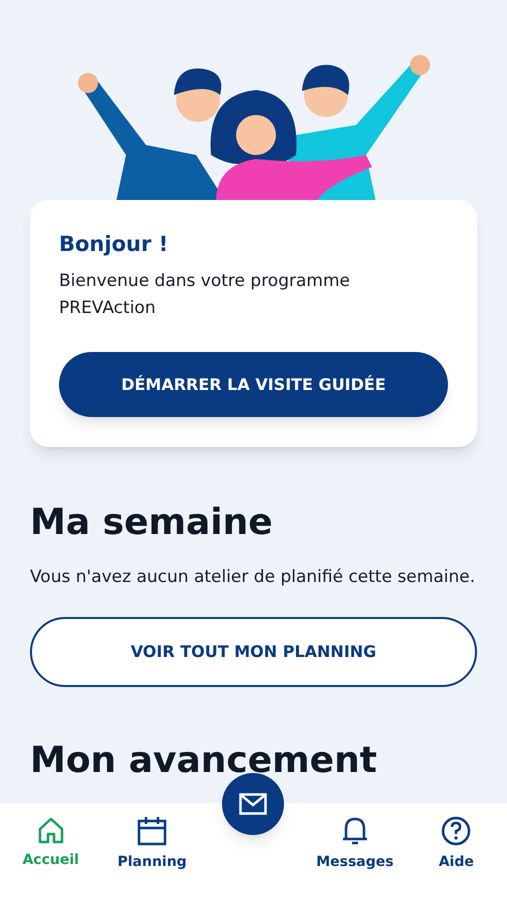 This screenshot has width=507, height=900. I want to click on planning-button: VOIR TOUT MON PLANNING, so click(253, 652).